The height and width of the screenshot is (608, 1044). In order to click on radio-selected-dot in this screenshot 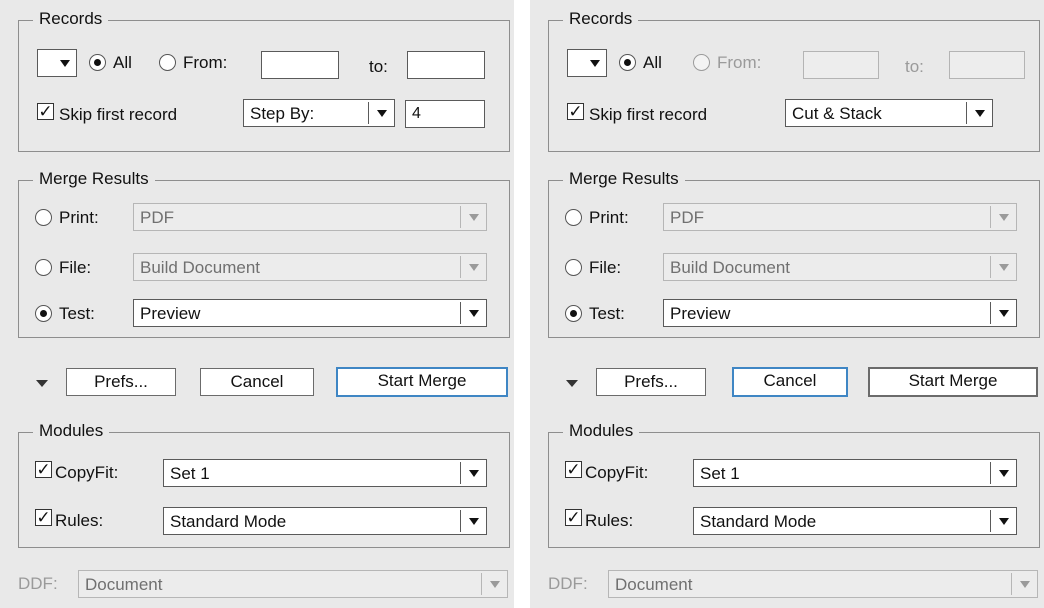, I will do `click(573, 313)`.